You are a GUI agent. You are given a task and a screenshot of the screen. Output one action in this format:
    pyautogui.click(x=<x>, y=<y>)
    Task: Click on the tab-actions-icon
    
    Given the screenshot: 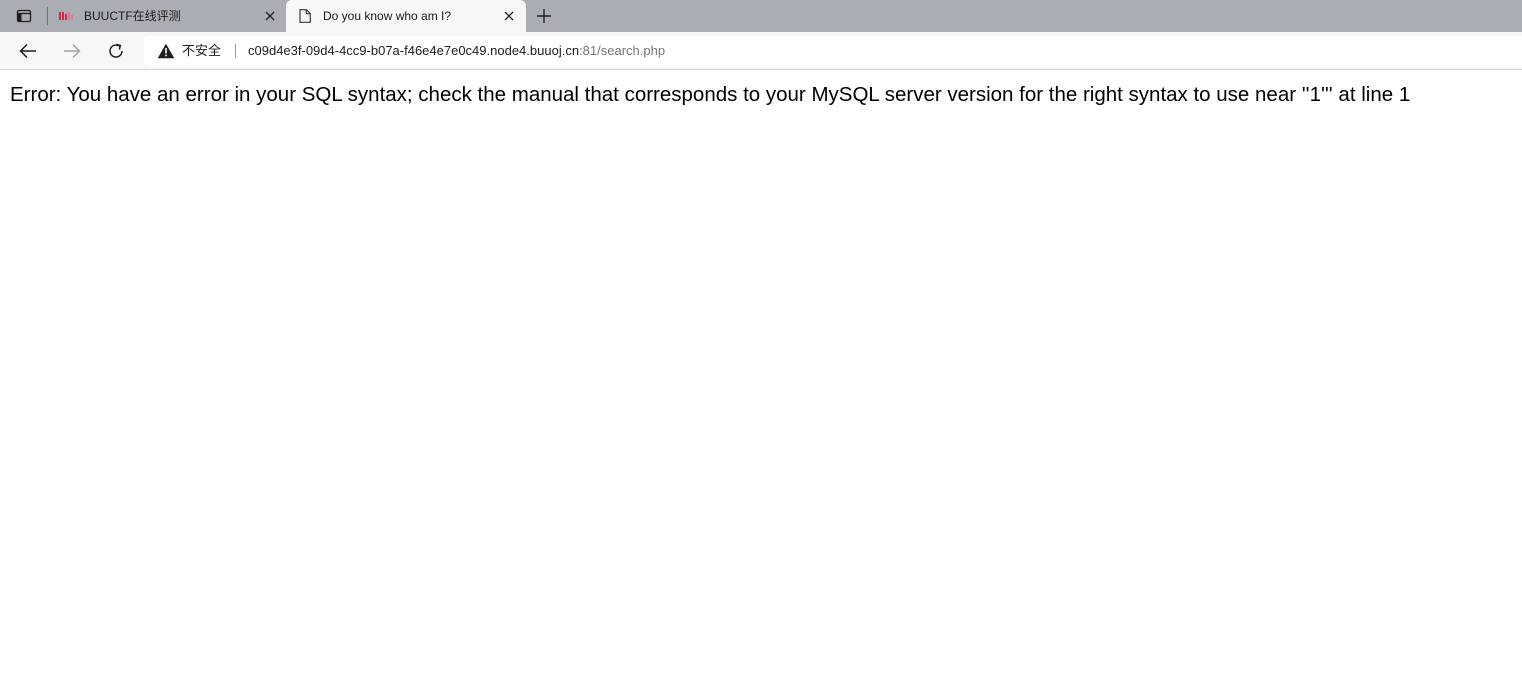 What is the action you would take?
    pyautogui.click(x=24, y=16)
    